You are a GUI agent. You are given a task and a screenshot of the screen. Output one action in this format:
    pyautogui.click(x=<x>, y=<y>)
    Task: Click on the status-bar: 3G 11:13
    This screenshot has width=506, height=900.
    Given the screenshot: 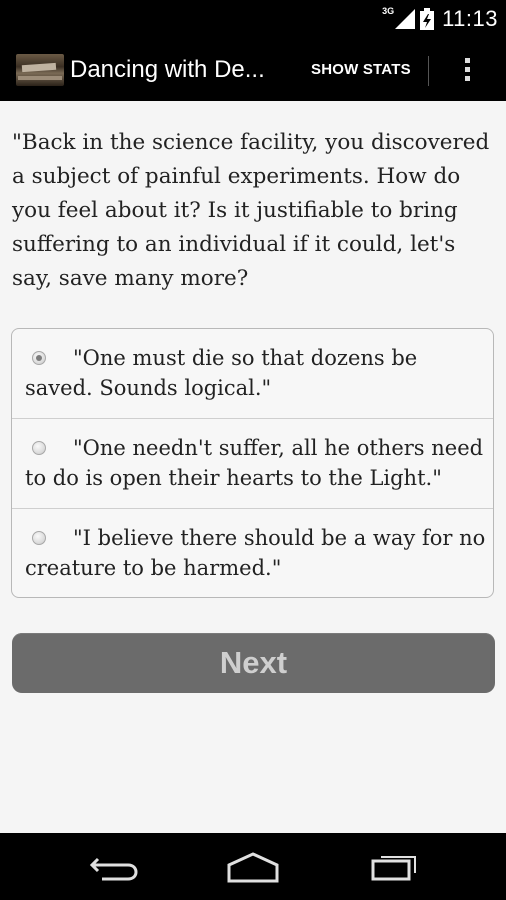 What is the action you would take?
    pyautogui.click(x=253, y=19)
    